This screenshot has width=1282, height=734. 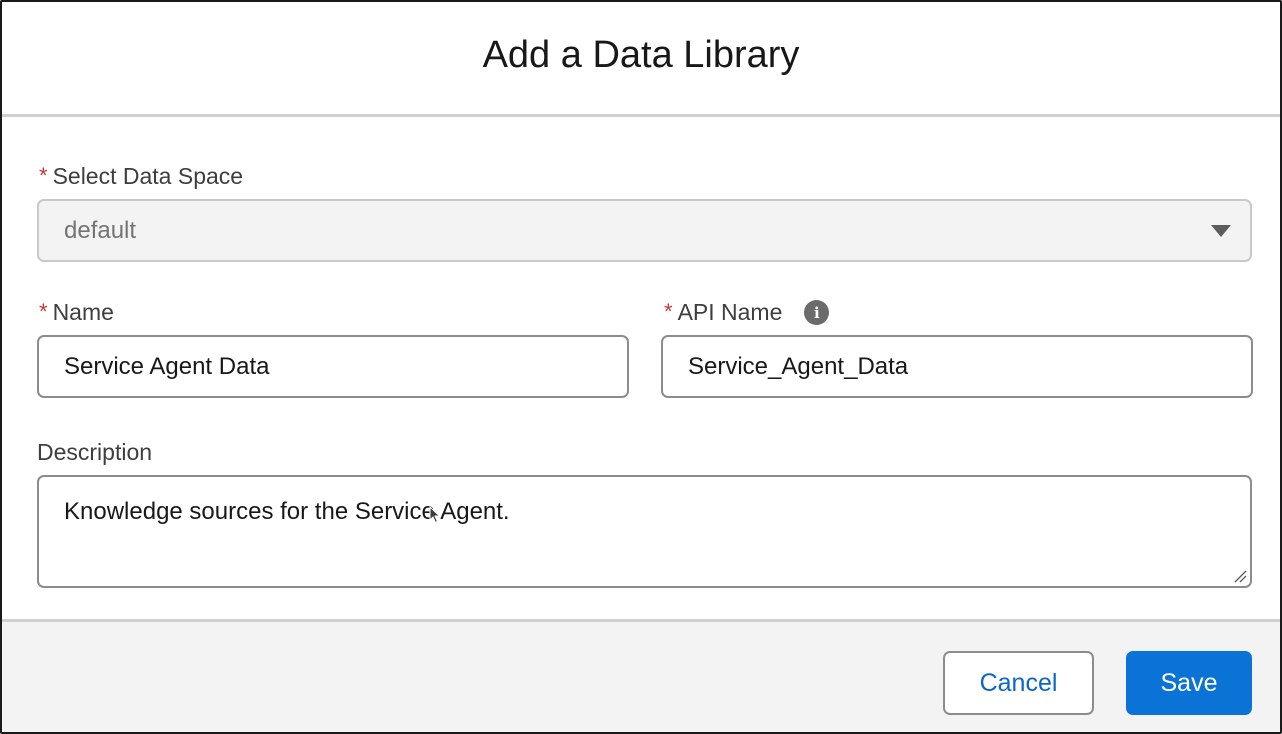 I want to click on data-space-select: default, so click(x=644, y=230).